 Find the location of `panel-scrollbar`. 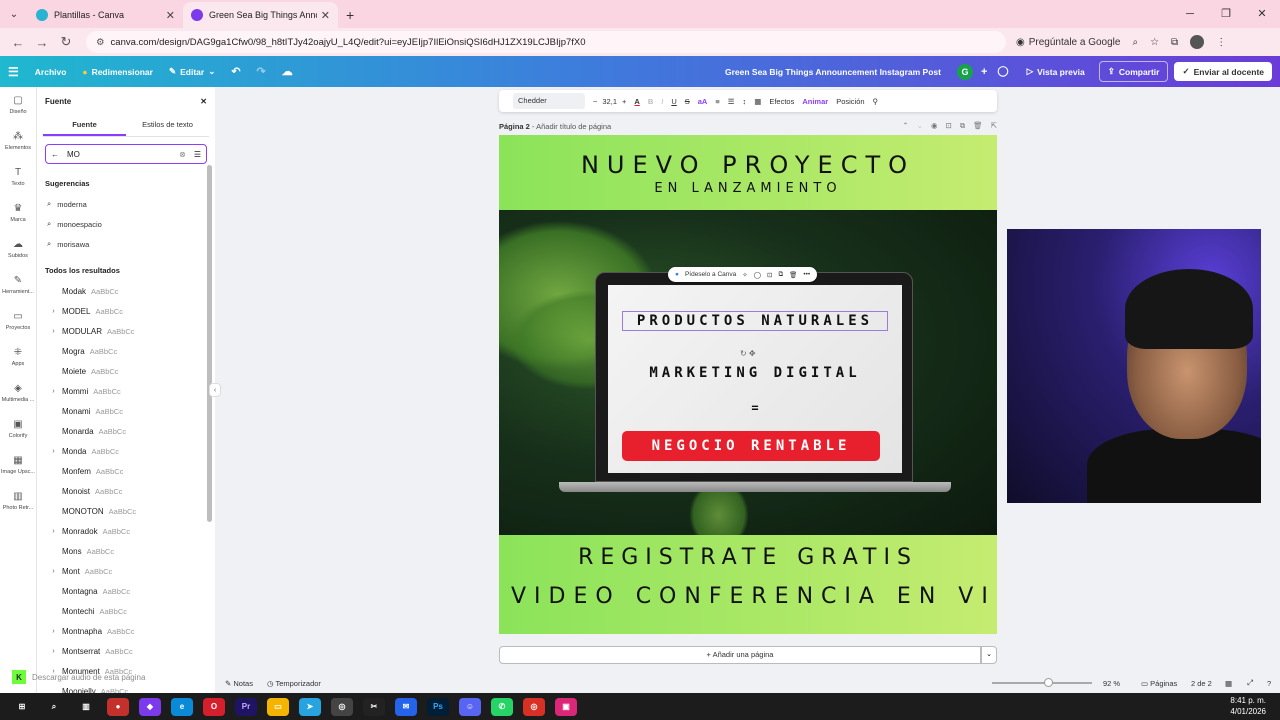

panel-scrollbar is located at coordinates (209, 343).